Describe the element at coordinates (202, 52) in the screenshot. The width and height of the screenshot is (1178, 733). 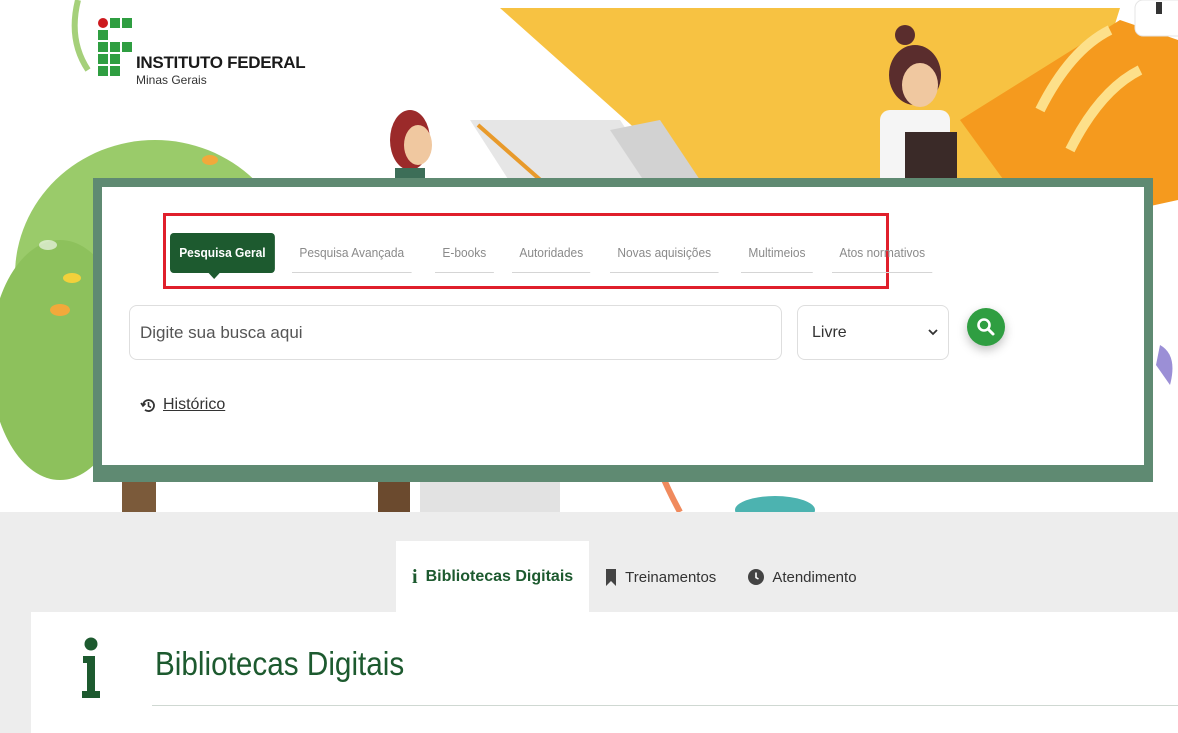
I see `instituto-federal-logo: INSTITUTO FEDERAL Minas Gerais` at that location.